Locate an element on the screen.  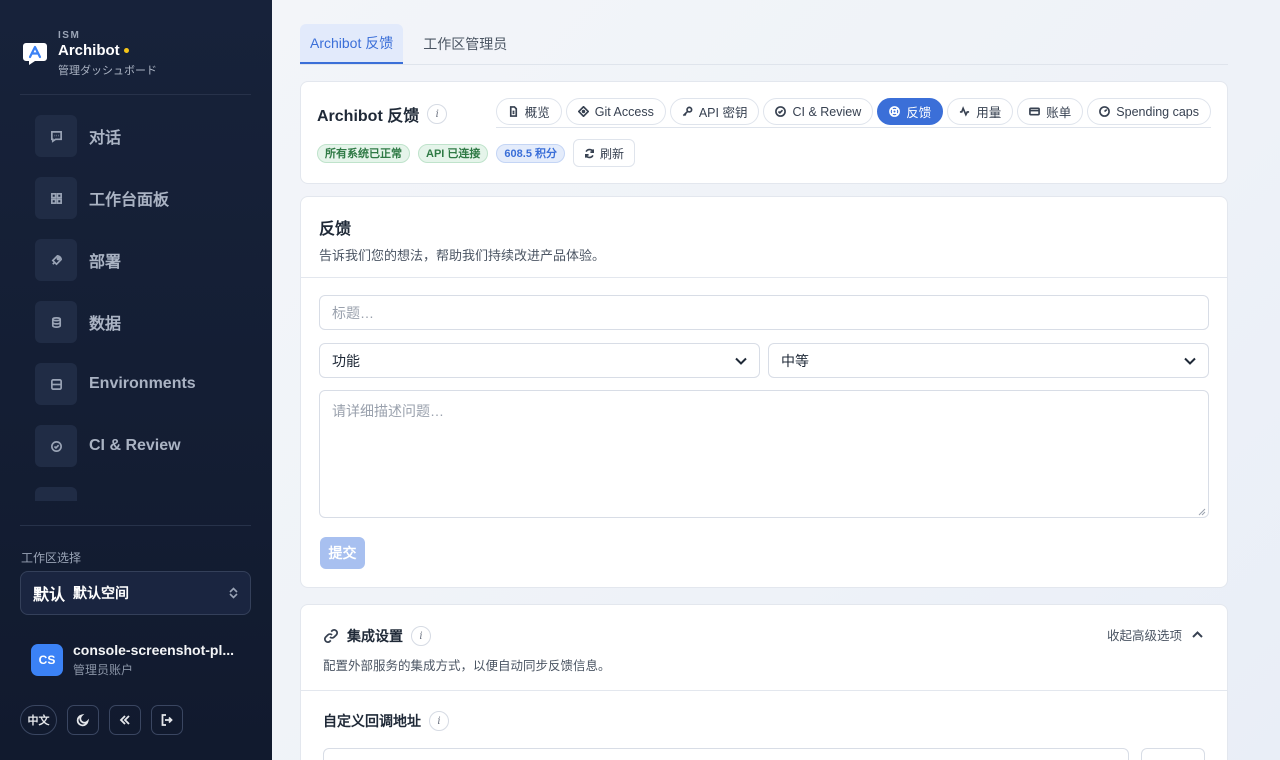
page-title: Archibot 反馈 i is located at coordinates (382, 114).